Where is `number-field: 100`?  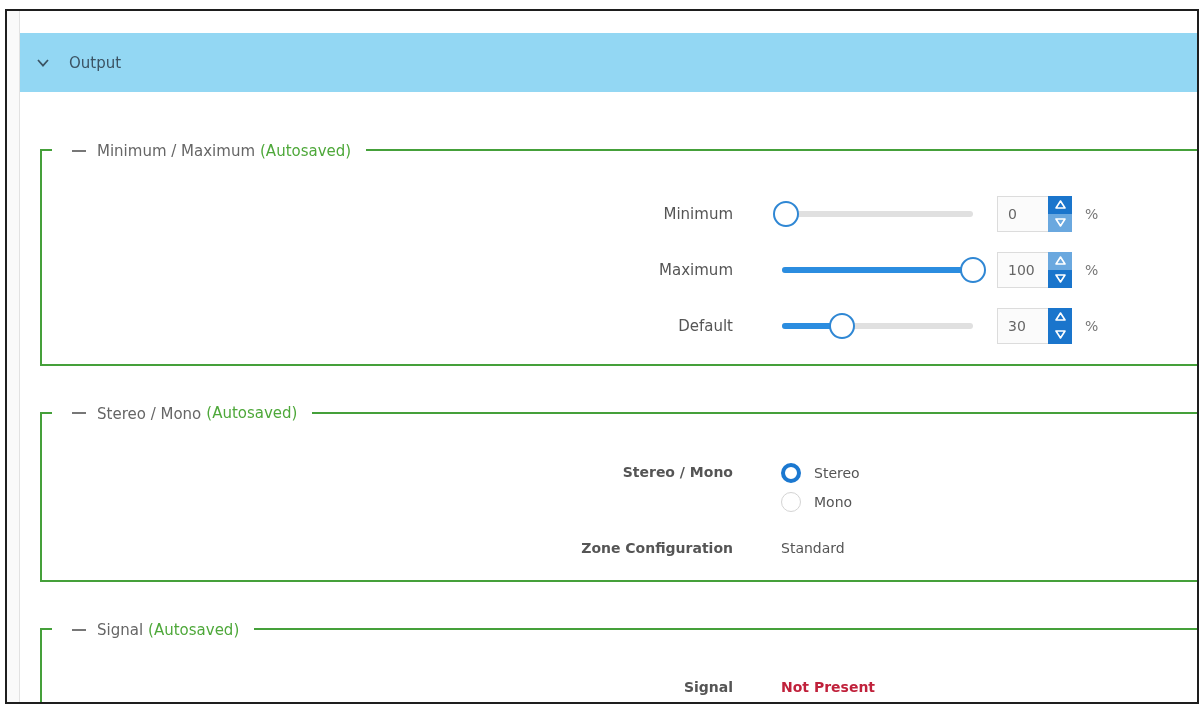 number-field: 100 is located at coordinates (1022, 269).